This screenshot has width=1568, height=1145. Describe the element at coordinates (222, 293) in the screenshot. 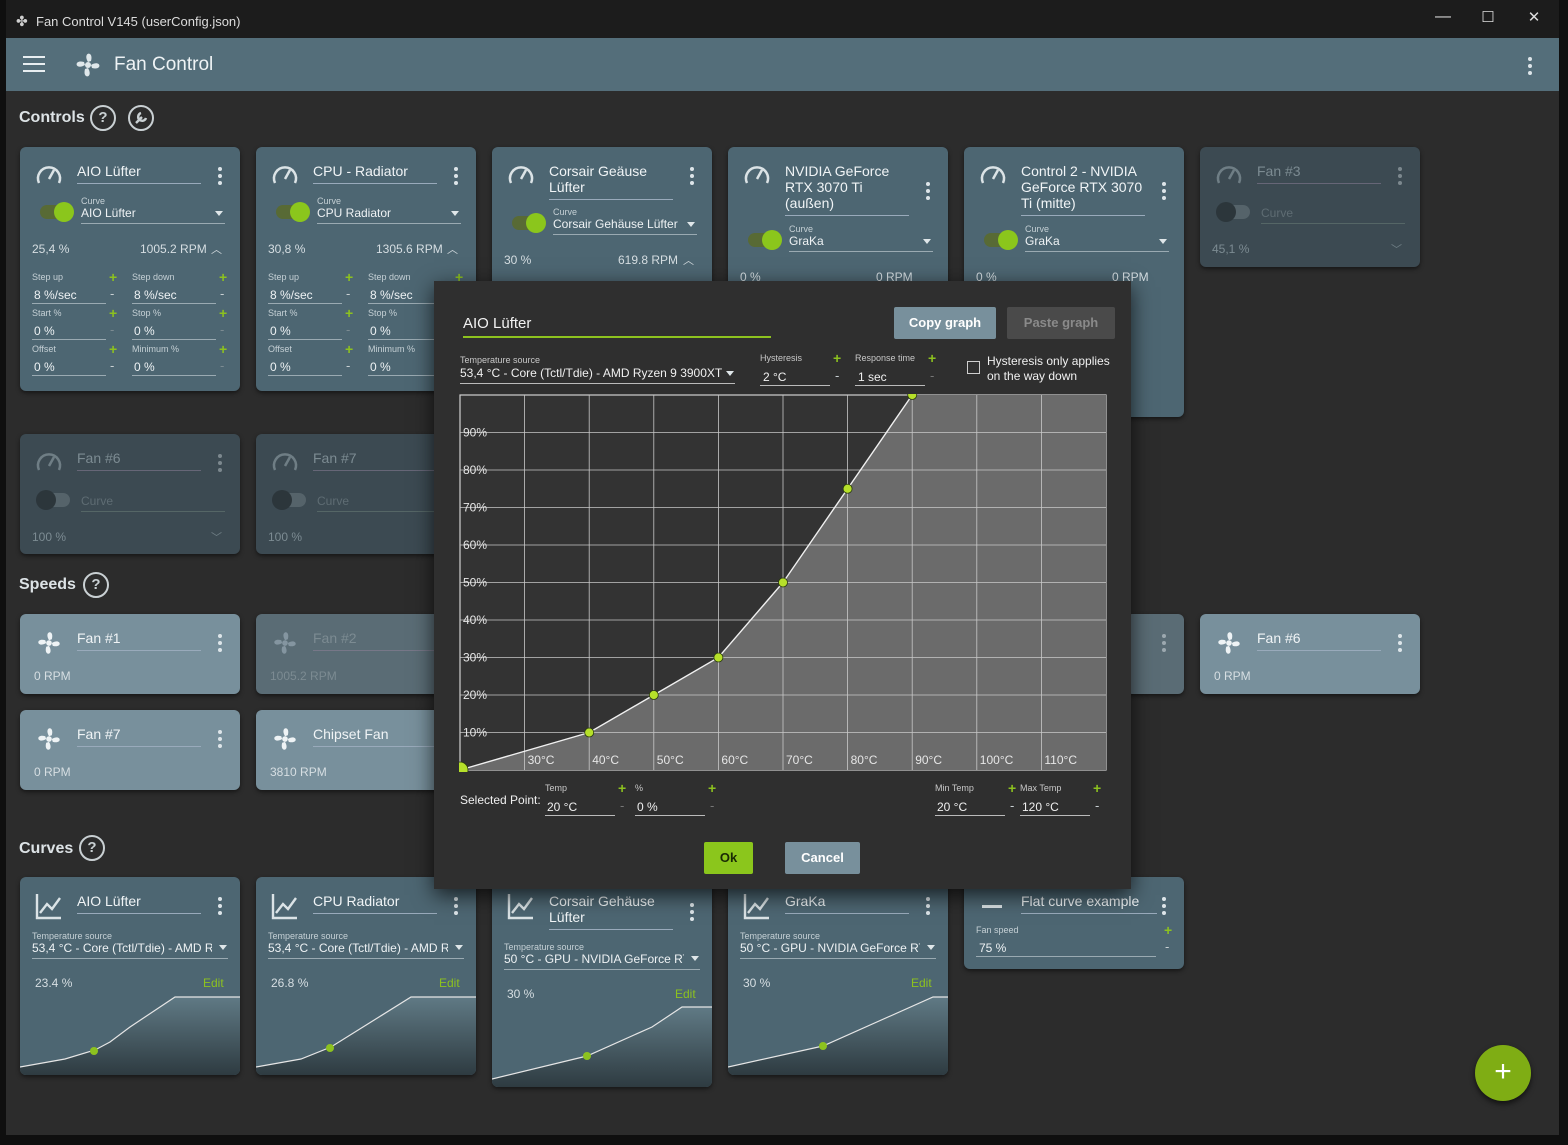

I see `step-down-minus: -` at that location.